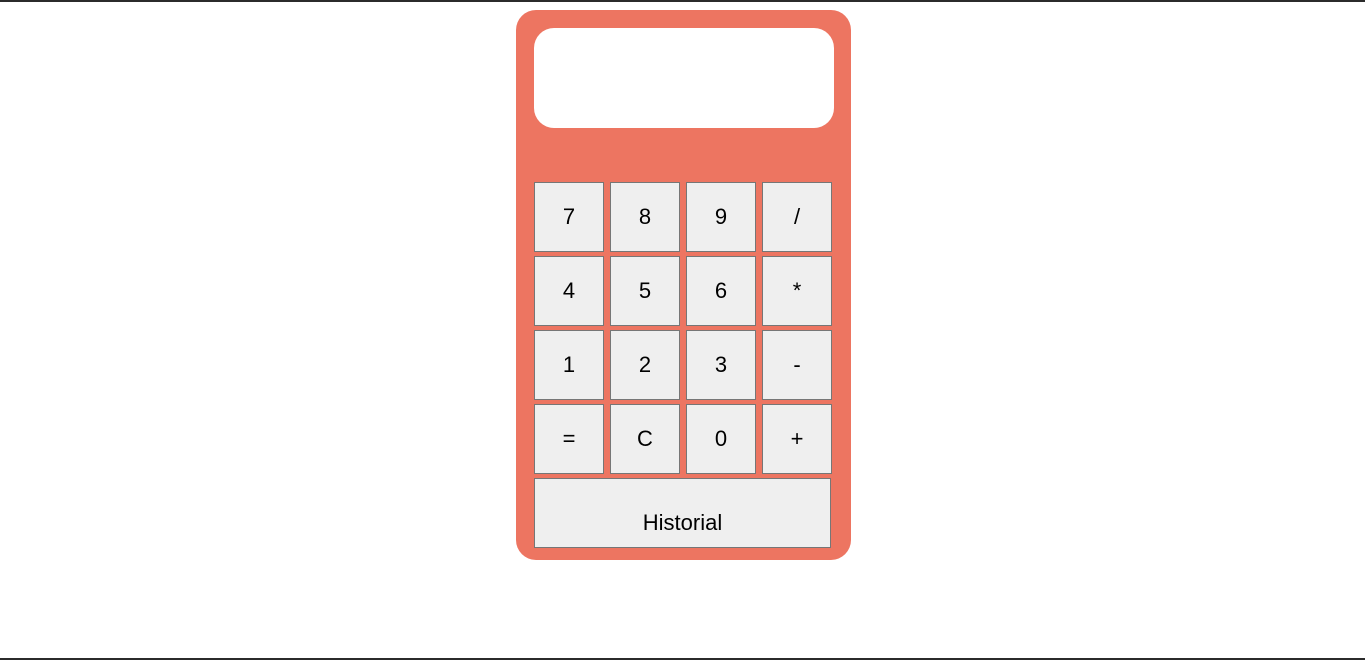 The height and width of the screenshot is (660, 1365). I want to click on key-clear: C, so click(645, 439).